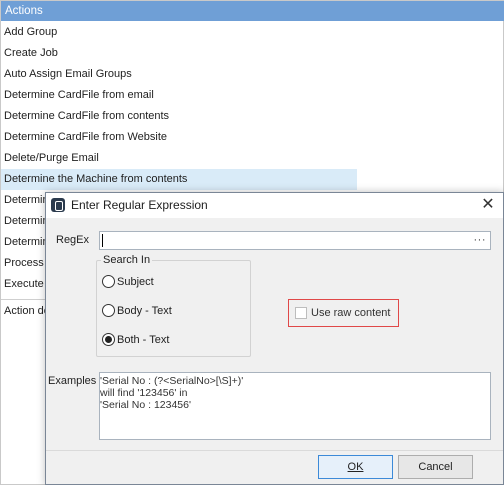 The width and height of the screenshot is (504, 485). Describe the element at coordinates (127, 260) in the screenshot. I see `search-in-title: Search In` at that location.